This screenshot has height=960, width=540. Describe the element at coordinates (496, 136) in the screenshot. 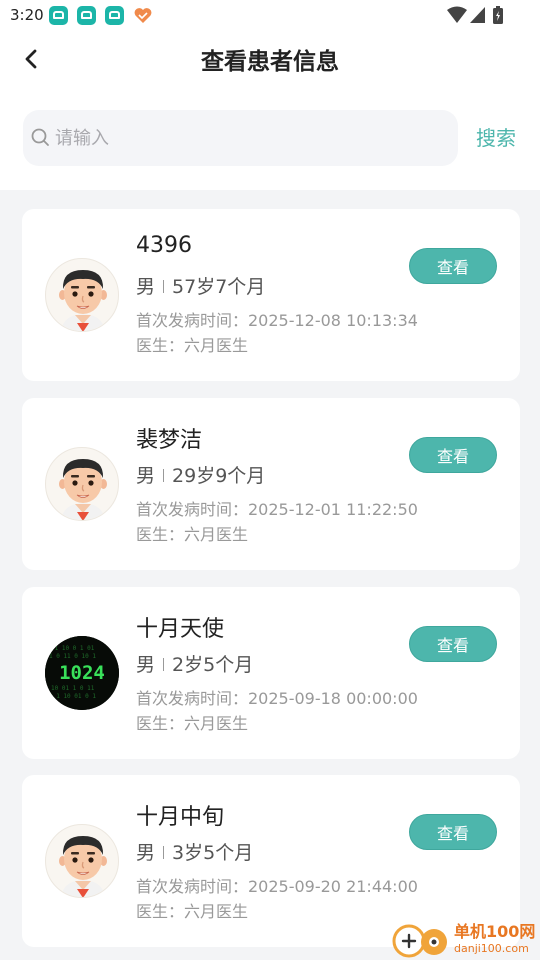

I see `search-button: 搜索` at that location.